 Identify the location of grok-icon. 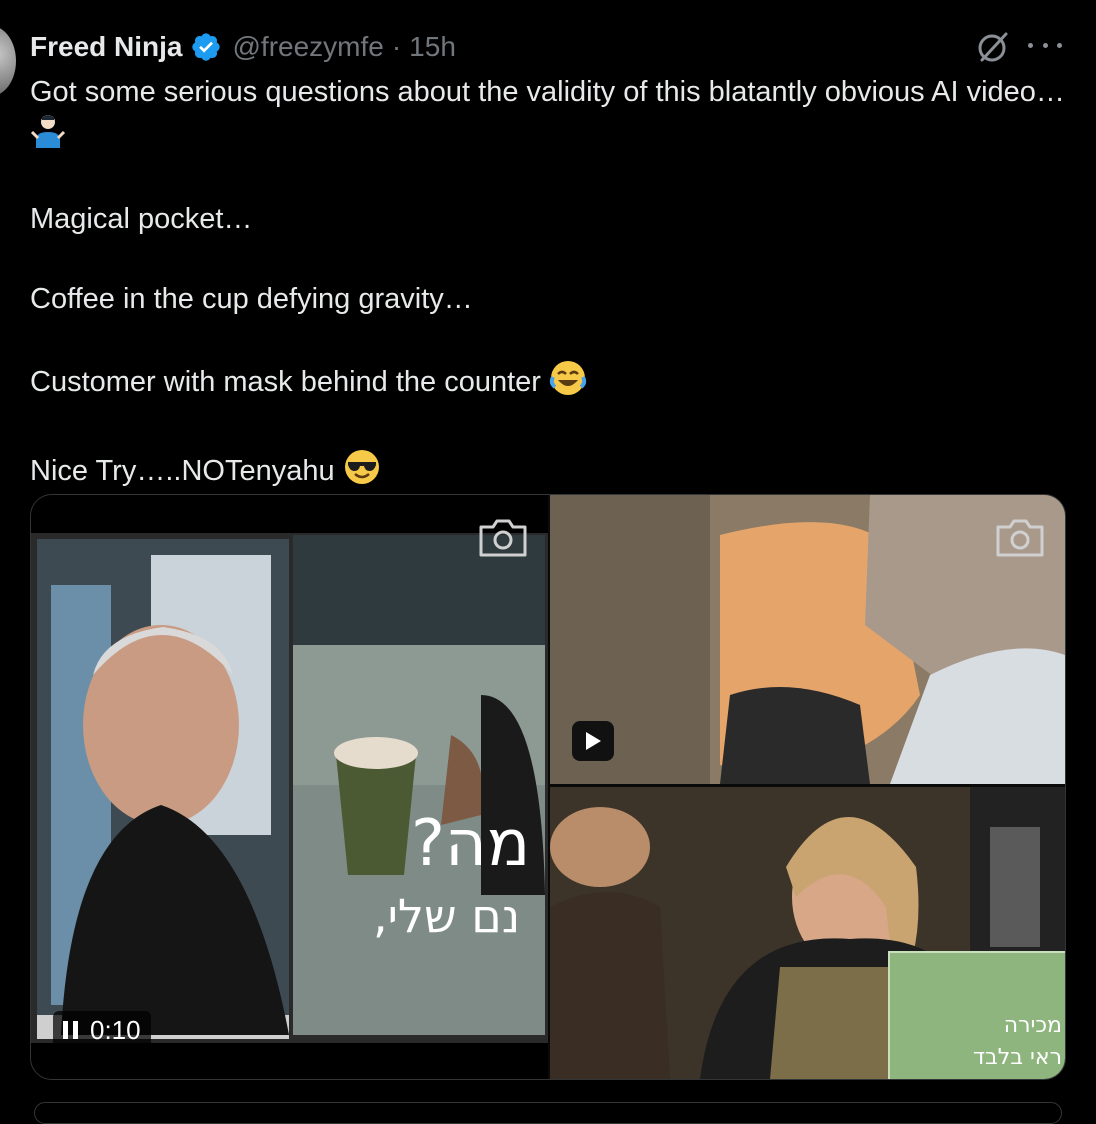
(993, 47).